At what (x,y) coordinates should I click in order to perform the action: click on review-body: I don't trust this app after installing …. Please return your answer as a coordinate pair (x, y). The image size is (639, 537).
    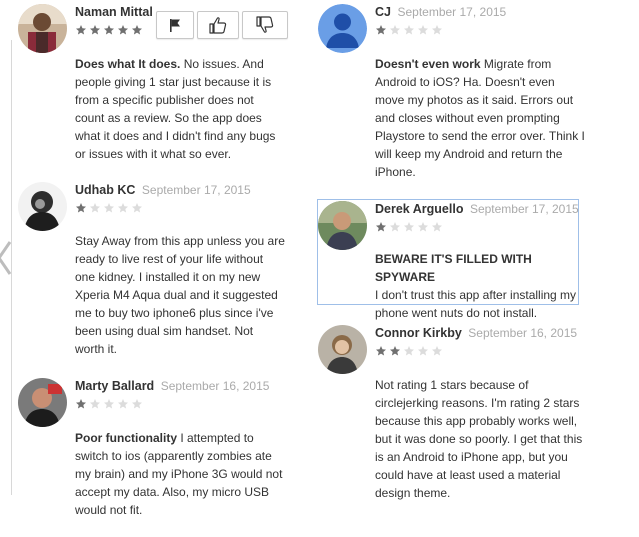
    Looking at the image, I should click on (476, 304).